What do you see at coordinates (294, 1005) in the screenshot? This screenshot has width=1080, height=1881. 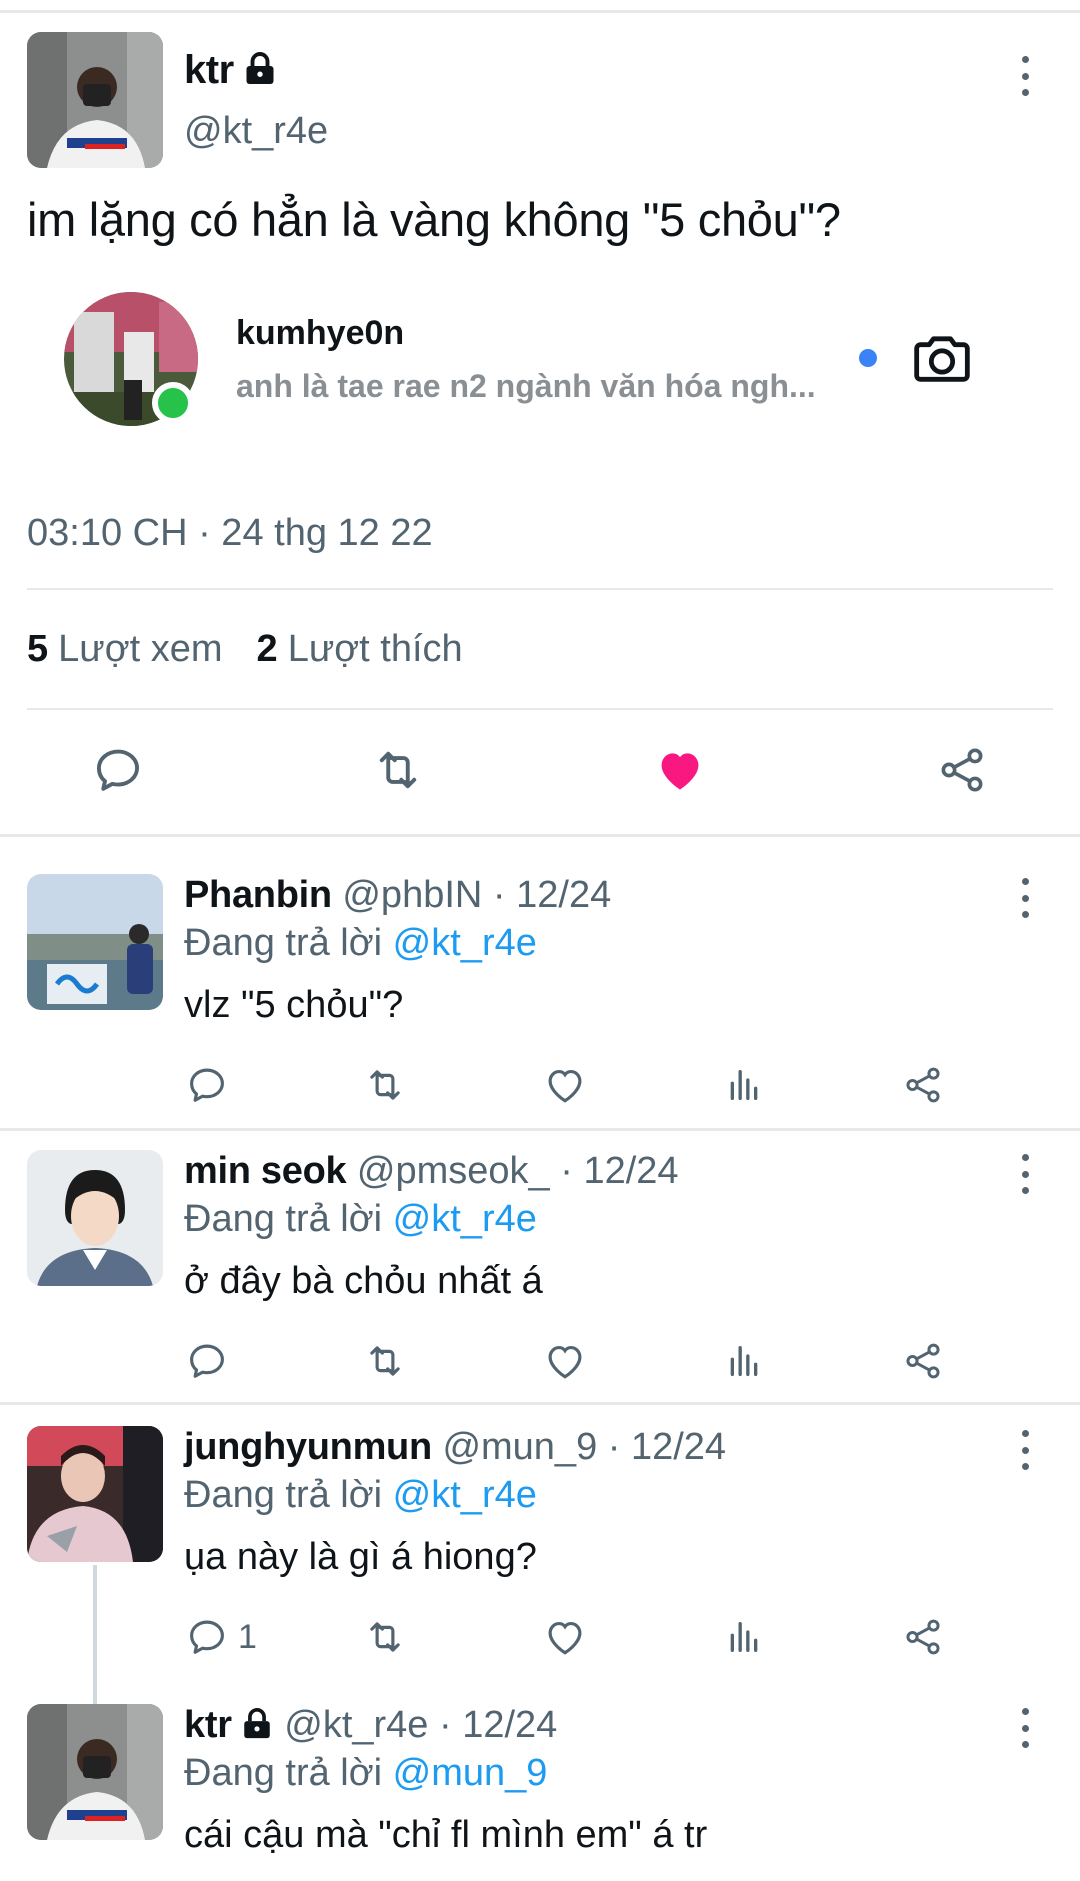 I see `reply-text: vlz "5 chỏu"?` at bounding box center [294, 1005].